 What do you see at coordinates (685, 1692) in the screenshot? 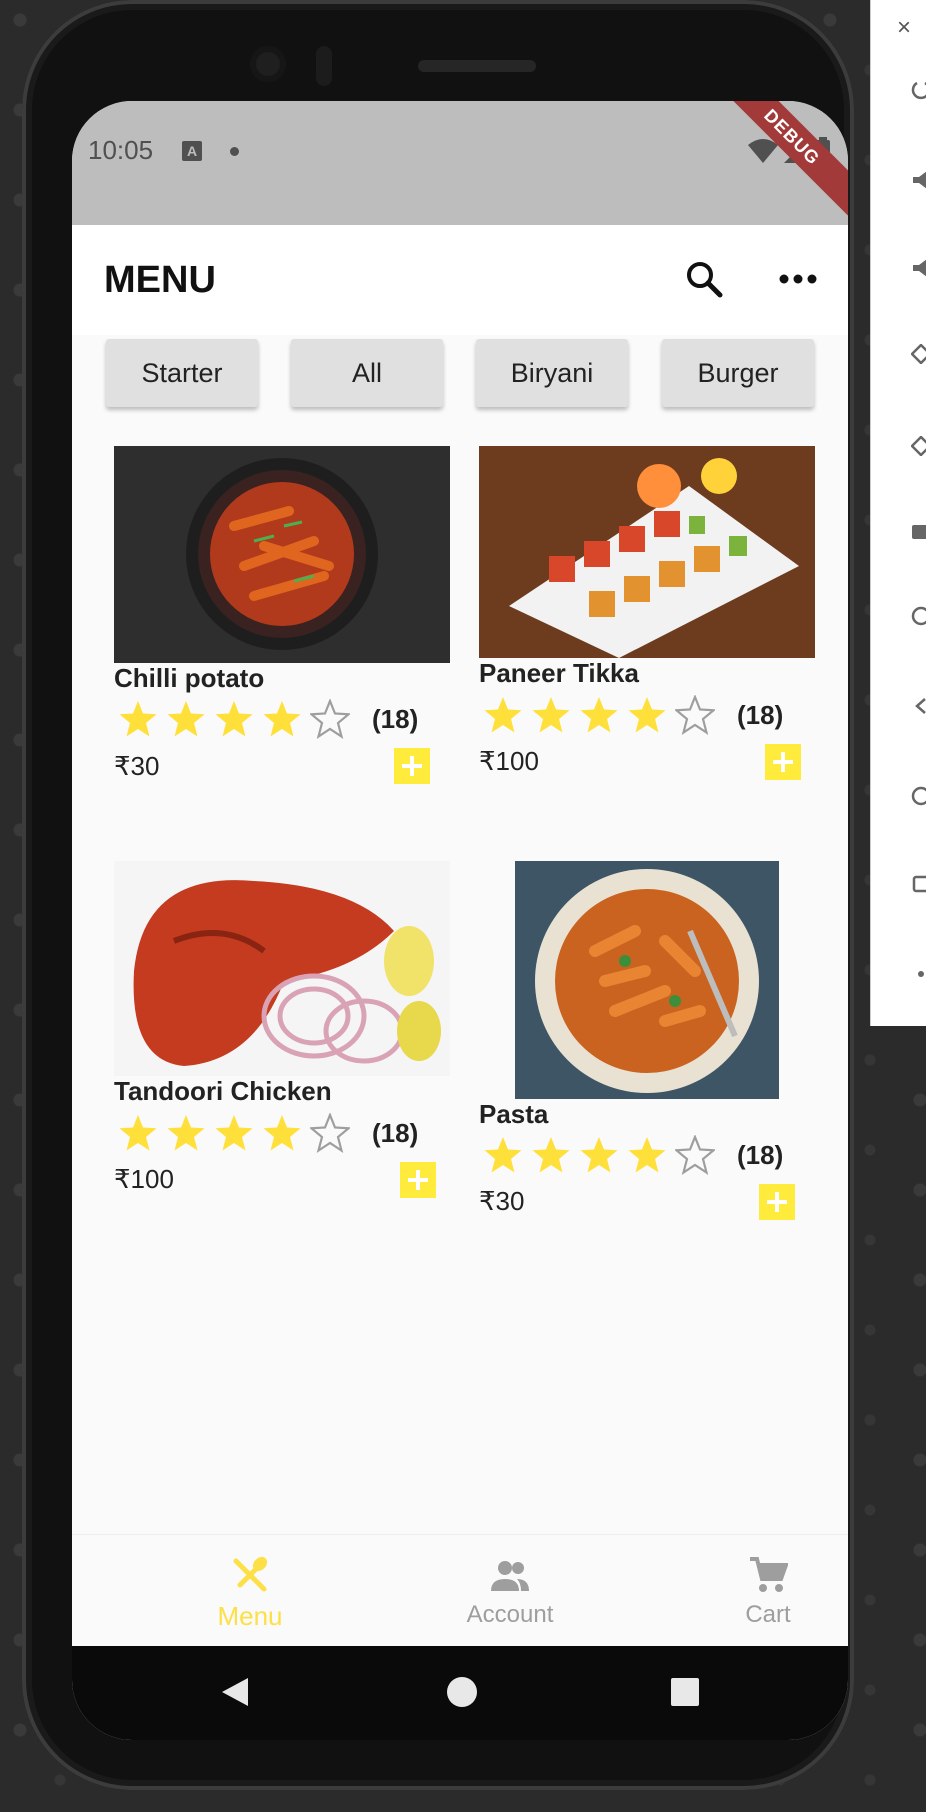
I see `recents-icon` at bounding box center [685, 1692].